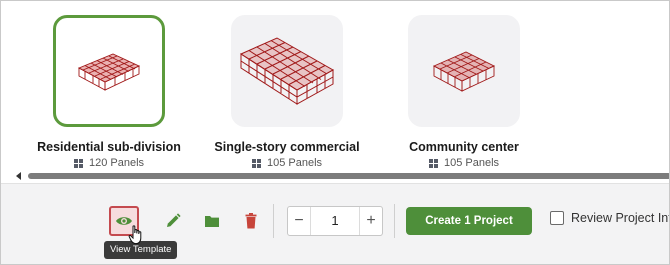 Image resolution: width=670 pixels, height=265 pixels. I want to click on review-checkbox-label: Review Project Info, so click(620, 218).